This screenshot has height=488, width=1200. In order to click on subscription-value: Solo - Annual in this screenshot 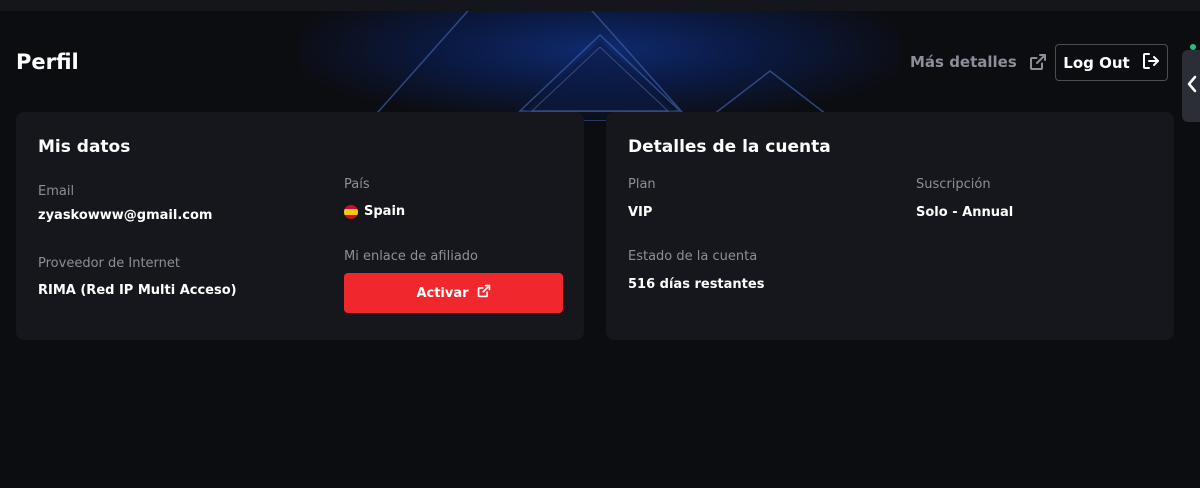, I will do `click(965, 212)`.